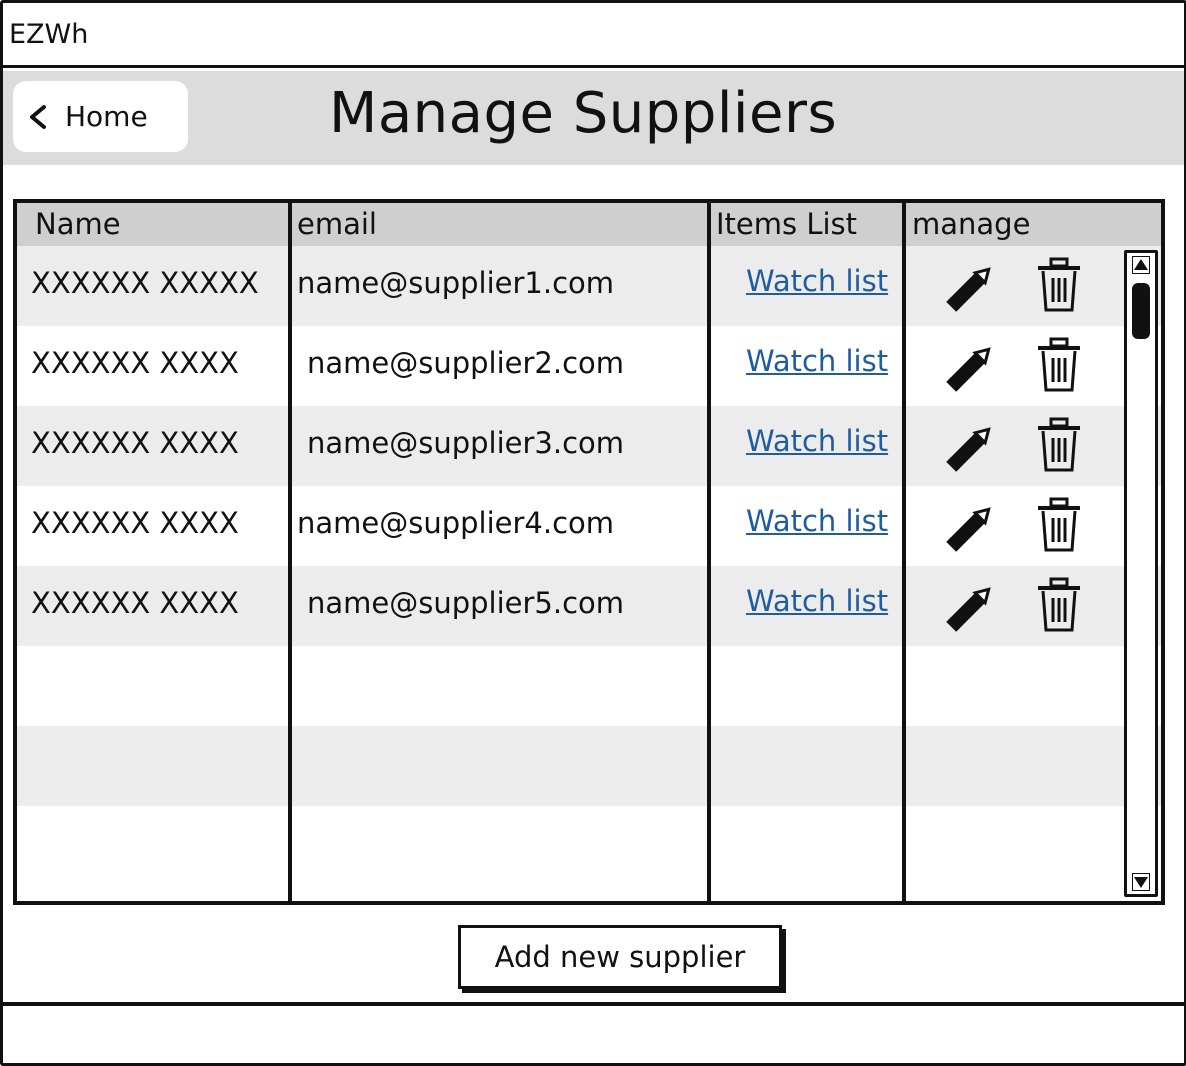 The width and height of the screenshot is (1186, 1066). What do you see at coordinates (787, 224) in the screenshot?
I see `column-header-items: Items List` at bounding box center [787, 224].